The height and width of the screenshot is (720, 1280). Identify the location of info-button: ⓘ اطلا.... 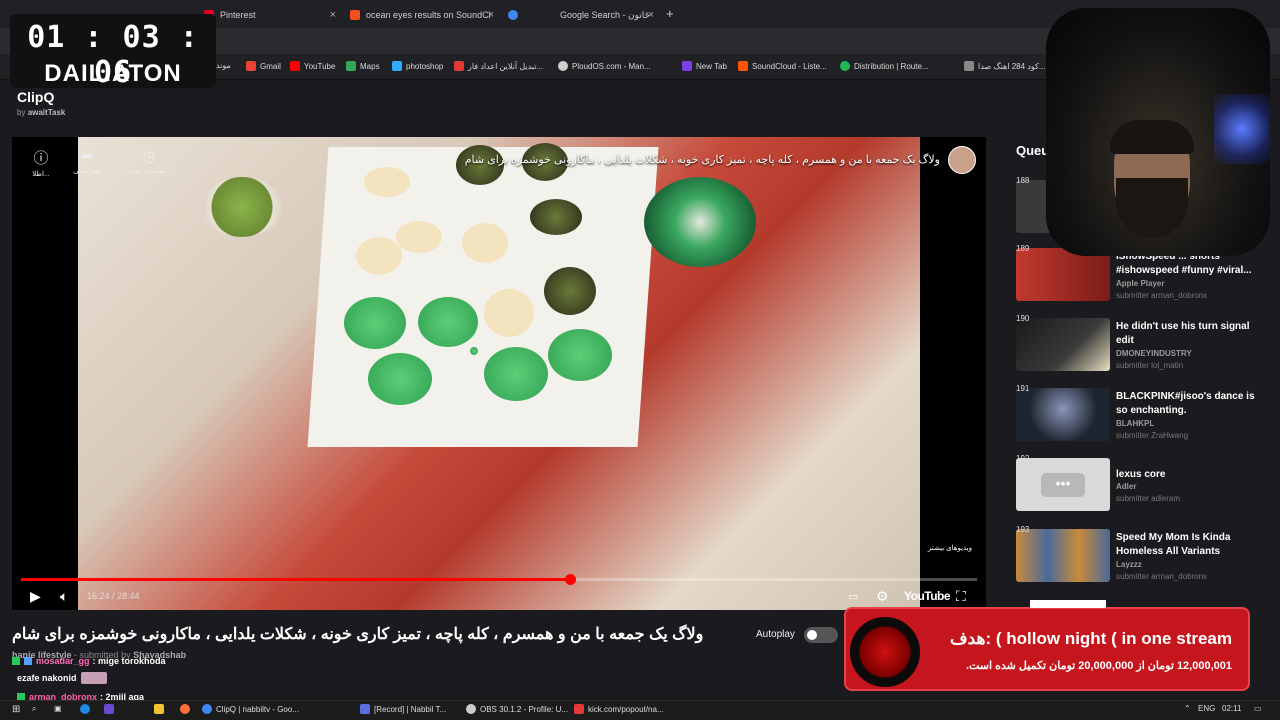
(41, 162).